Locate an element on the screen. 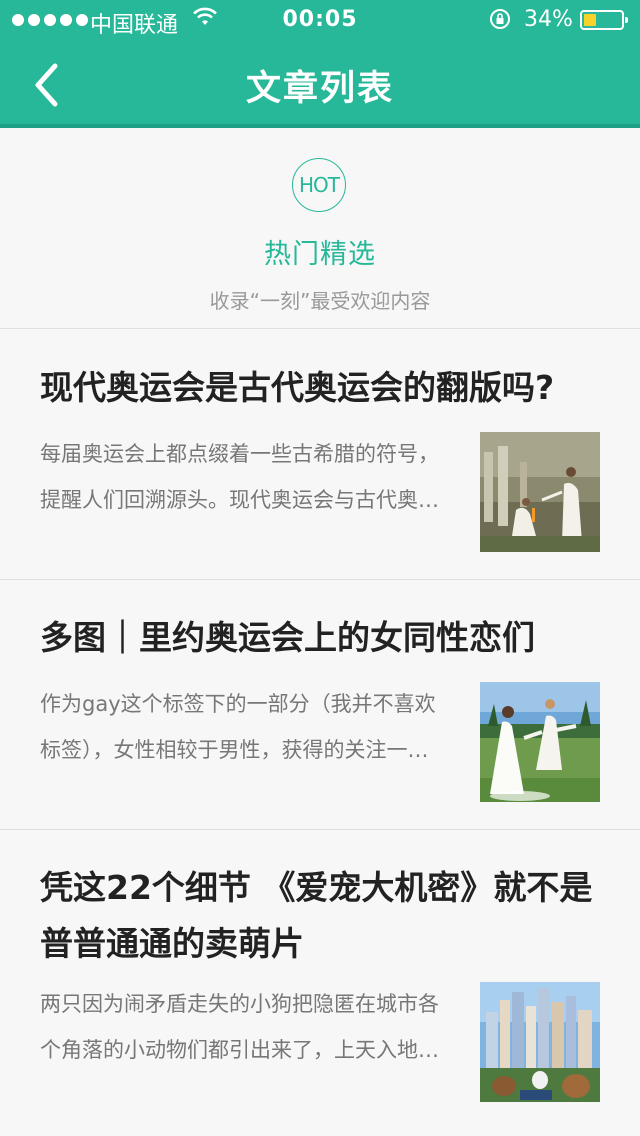 The width and height of the screenshot is (640, 1136). article-title: 现代奥运会是古代奥运会的翻版吗? is located at coordinates (297, 387).